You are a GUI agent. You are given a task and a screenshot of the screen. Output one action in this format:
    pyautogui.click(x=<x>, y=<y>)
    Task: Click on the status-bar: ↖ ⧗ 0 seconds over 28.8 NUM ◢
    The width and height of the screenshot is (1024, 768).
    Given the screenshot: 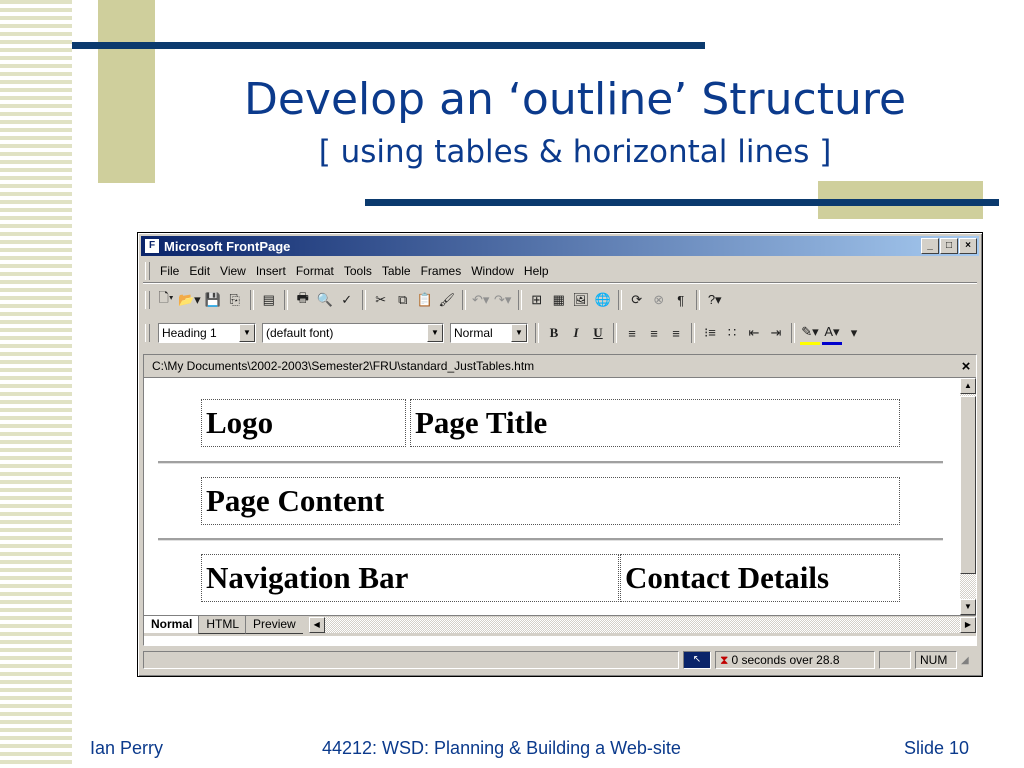 What is the action you would take?
    pyautogui.click(x=560, y=660)
    